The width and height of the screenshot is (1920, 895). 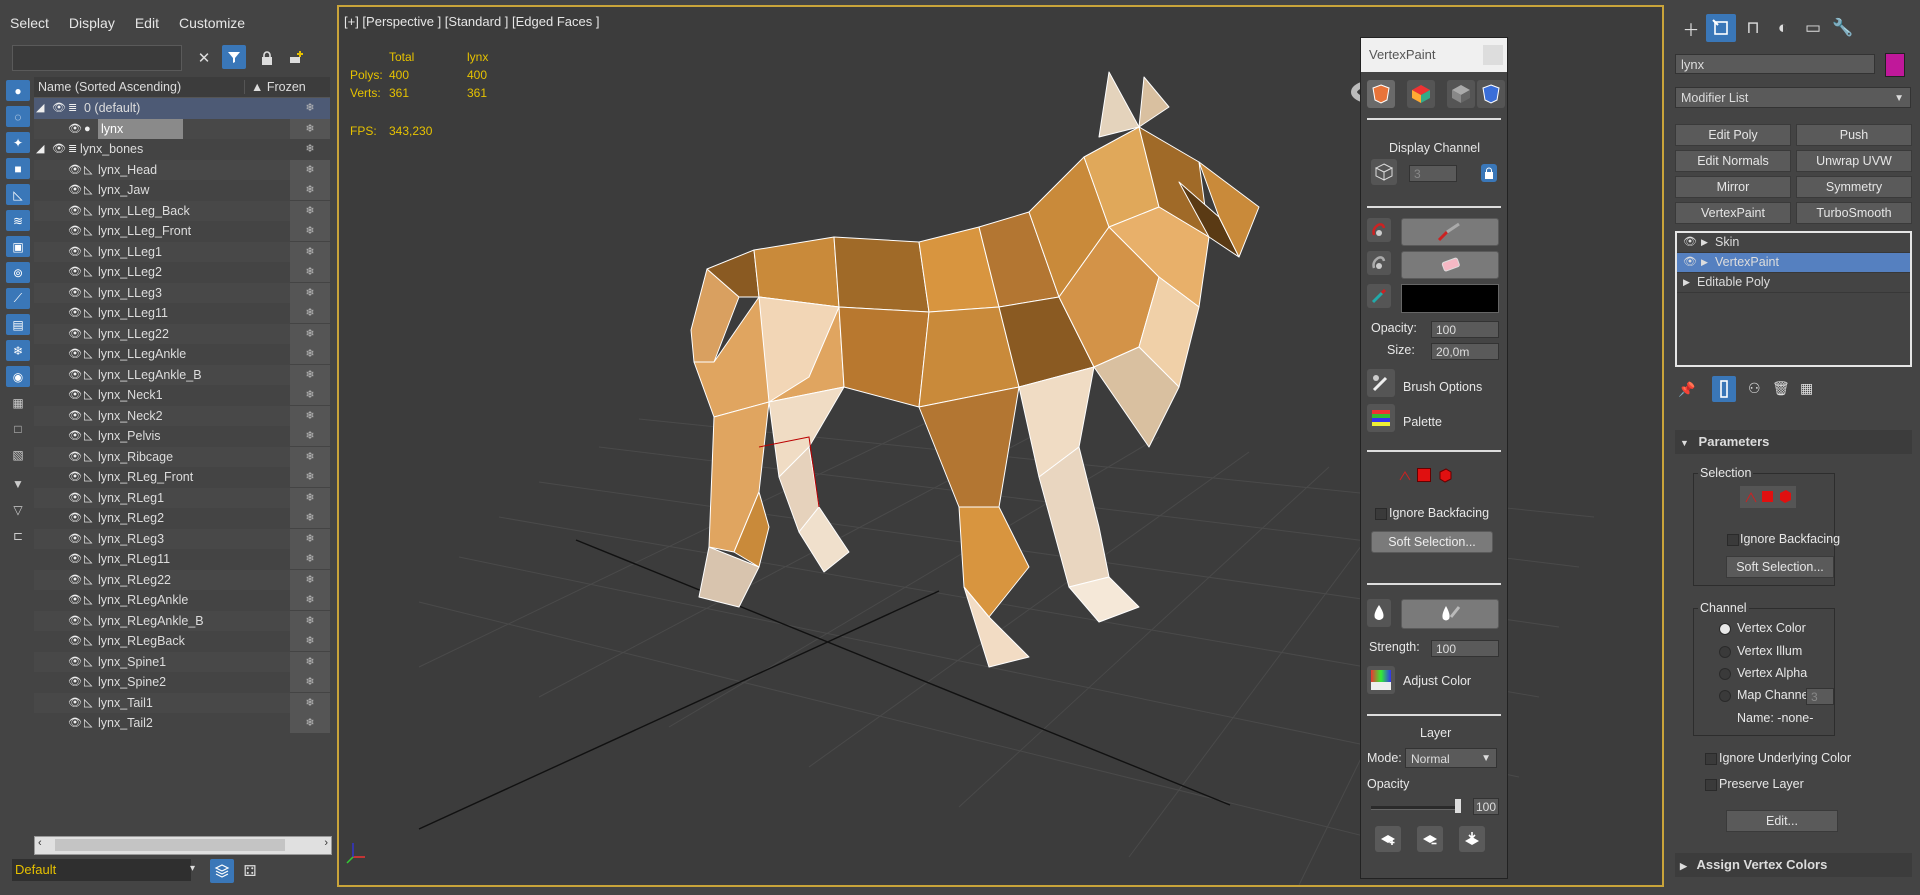 I want to click on tree-row: 👁 ◺ lynx_RLeg2 ❄, so click(x=182, y=518).